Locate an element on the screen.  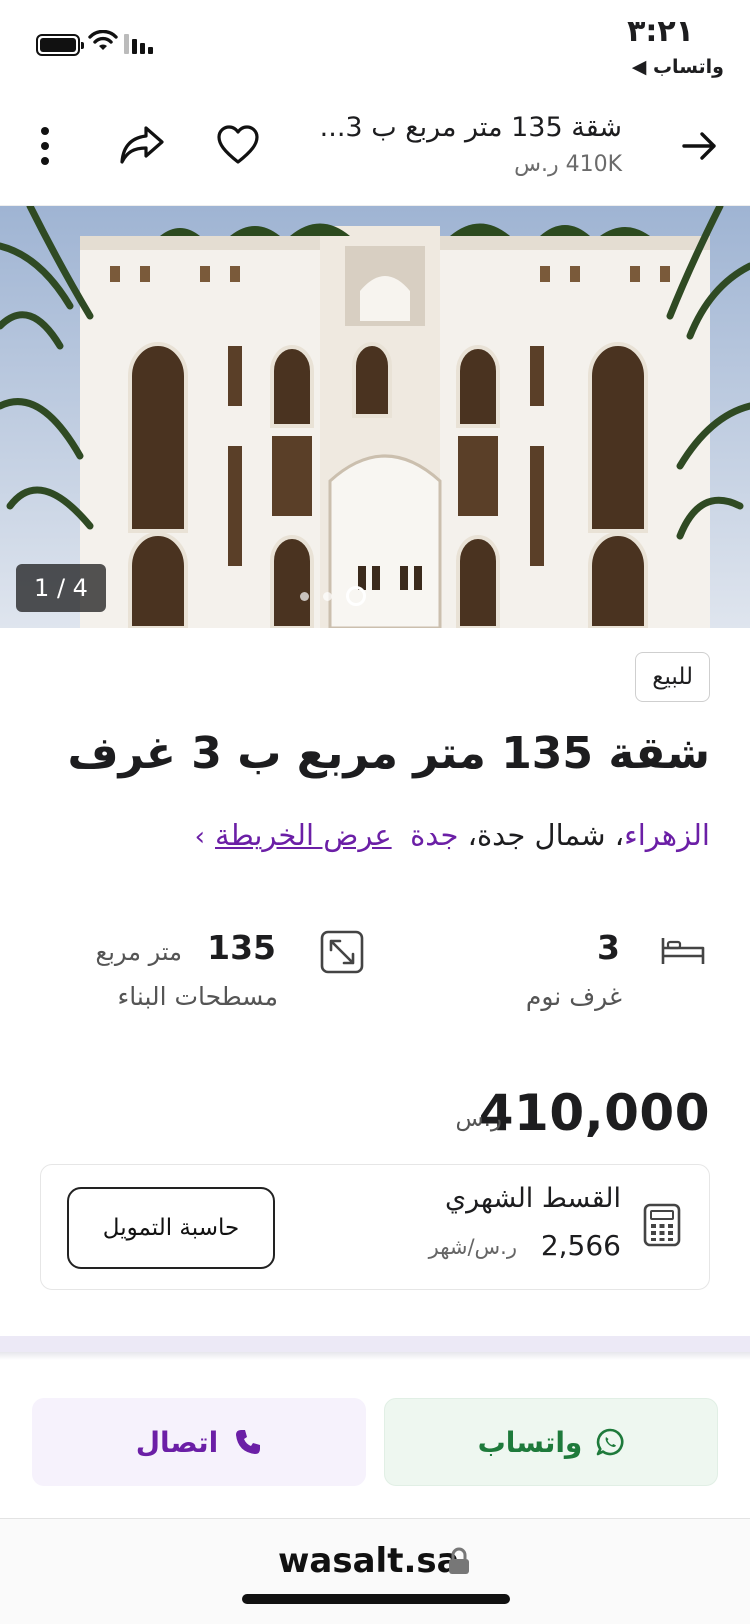
status-bar: ٣:٢١ ◀ واتساب is located at coordinates (375, 46).